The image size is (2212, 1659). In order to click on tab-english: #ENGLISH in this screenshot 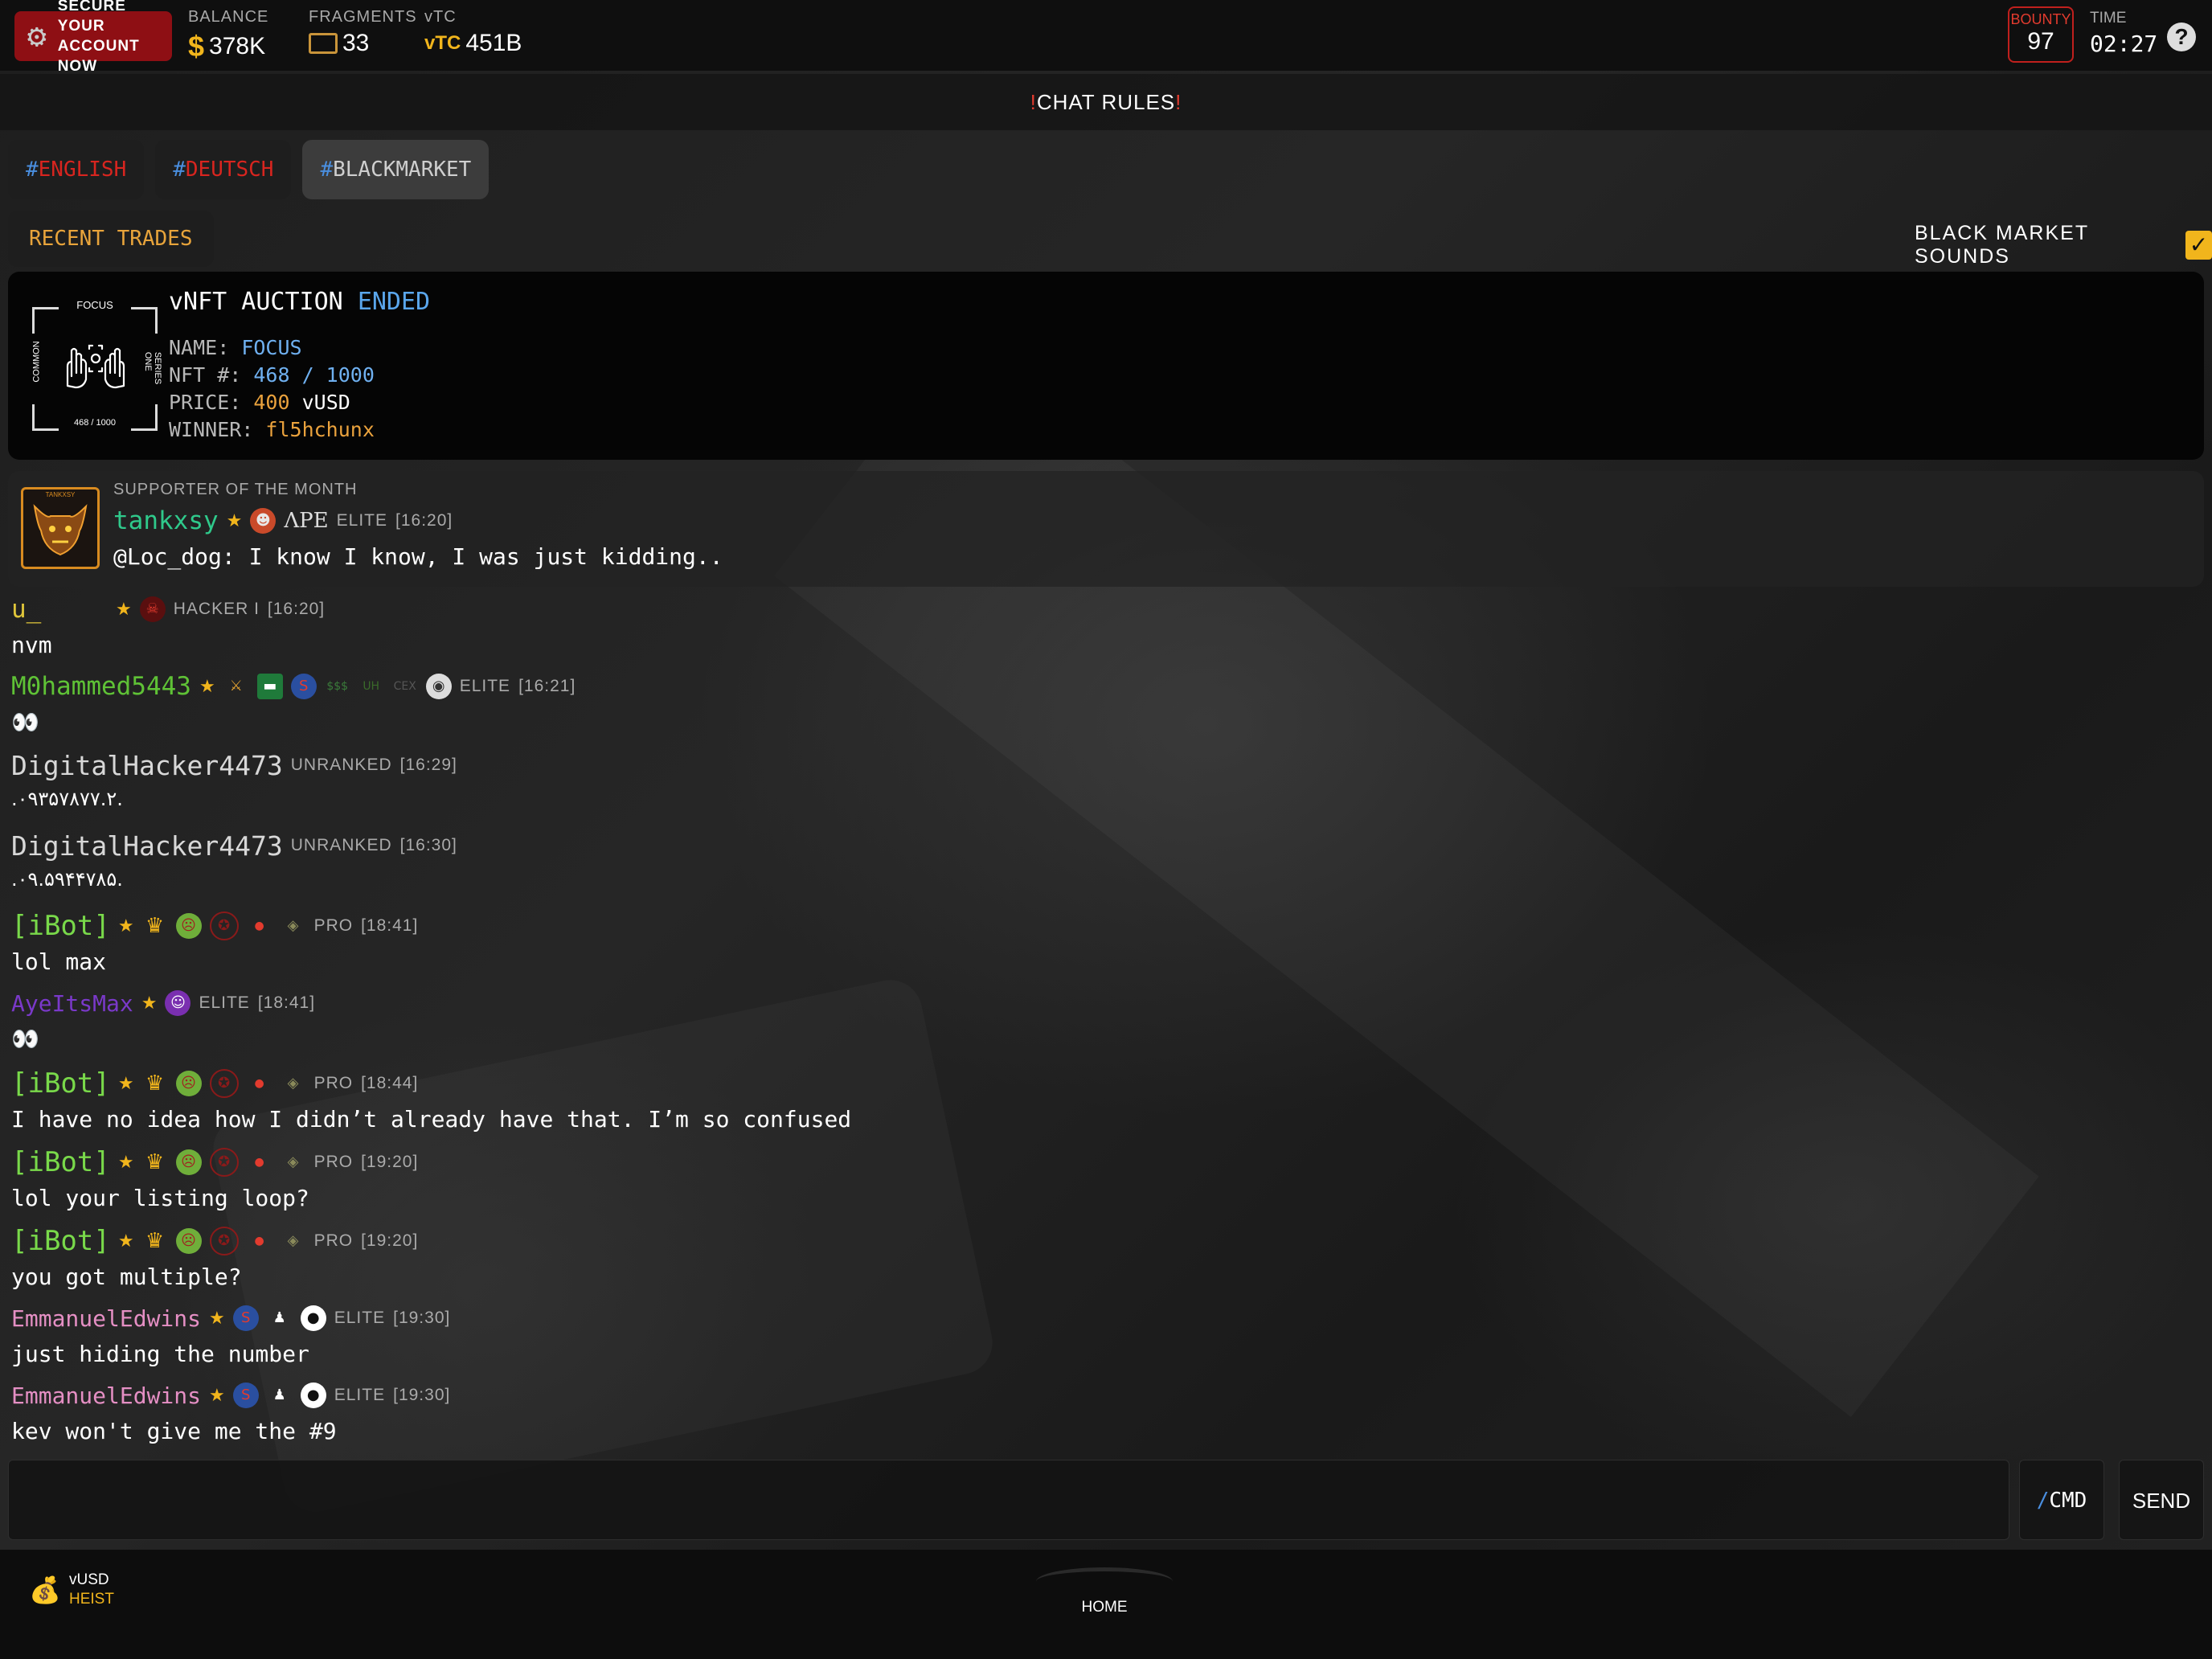, I will do `click(76, 169)`.